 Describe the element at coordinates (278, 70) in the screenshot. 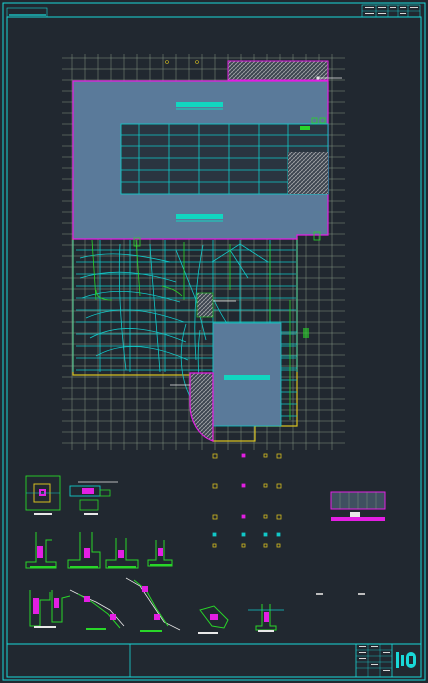

I see `hatched-stair-top` at that location.